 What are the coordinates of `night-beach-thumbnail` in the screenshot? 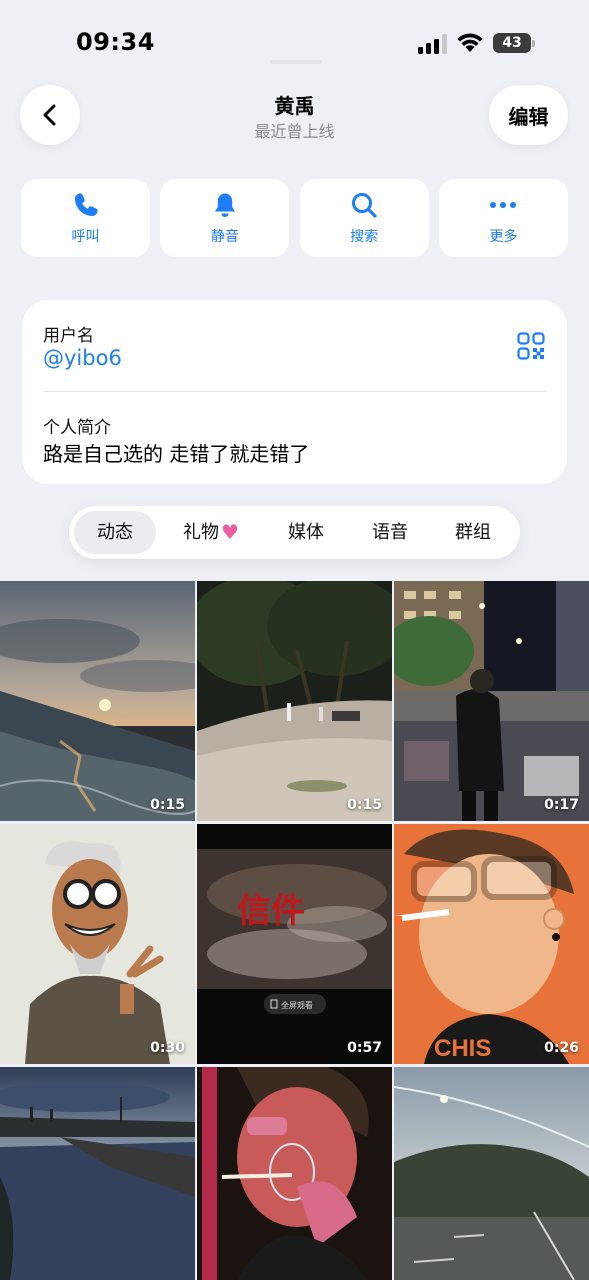 It's located at (294, 701).